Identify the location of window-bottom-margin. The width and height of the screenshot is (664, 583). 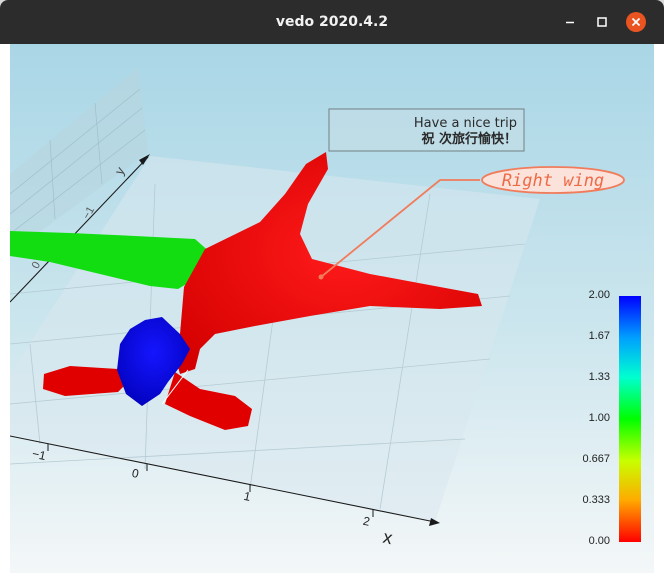
(332, 578).